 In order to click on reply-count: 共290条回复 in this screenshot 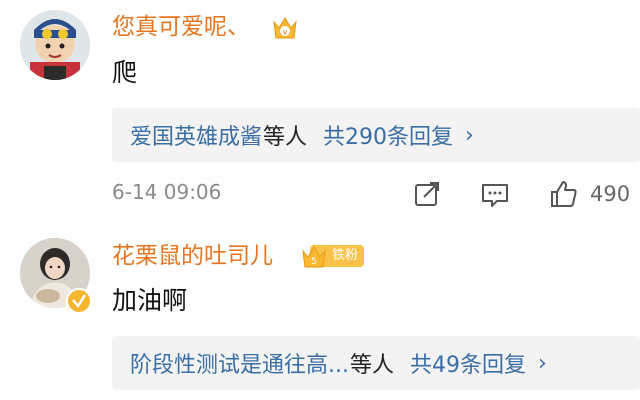, I will do `click(388, 135)`.